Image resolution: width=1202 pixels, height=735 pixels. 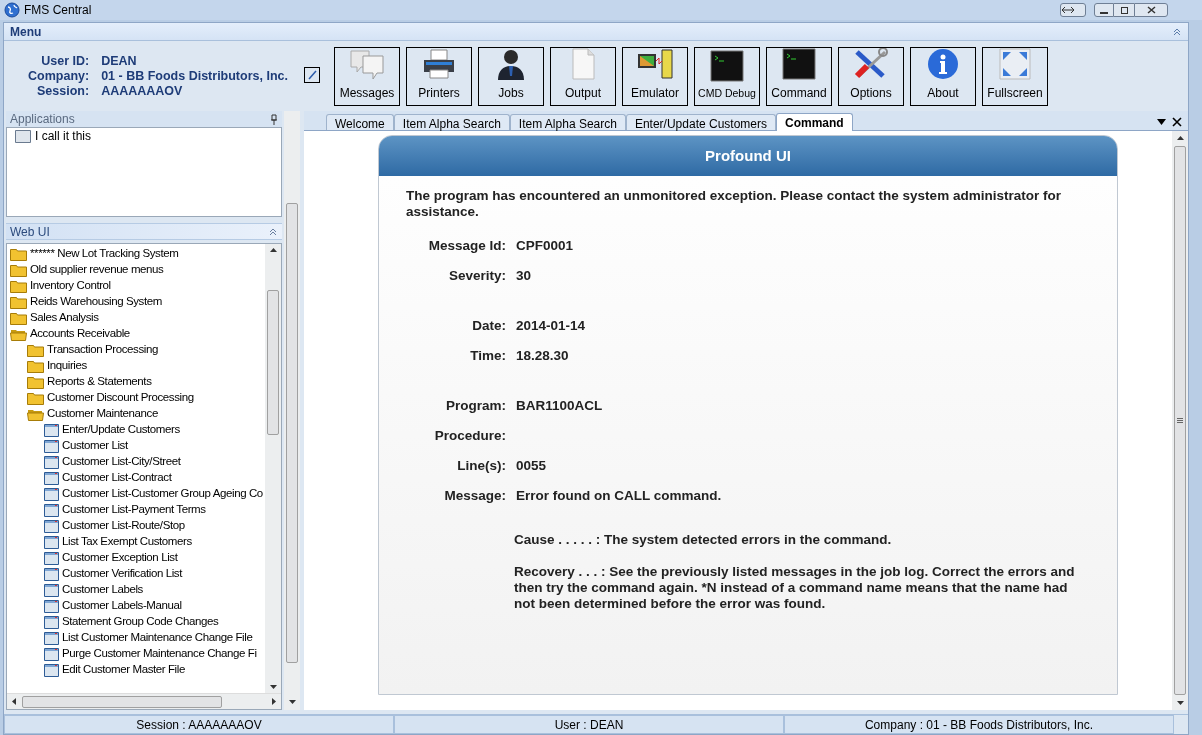 I want to click on toolbar-button: Fullscreen, so click(x=1015, y=76).